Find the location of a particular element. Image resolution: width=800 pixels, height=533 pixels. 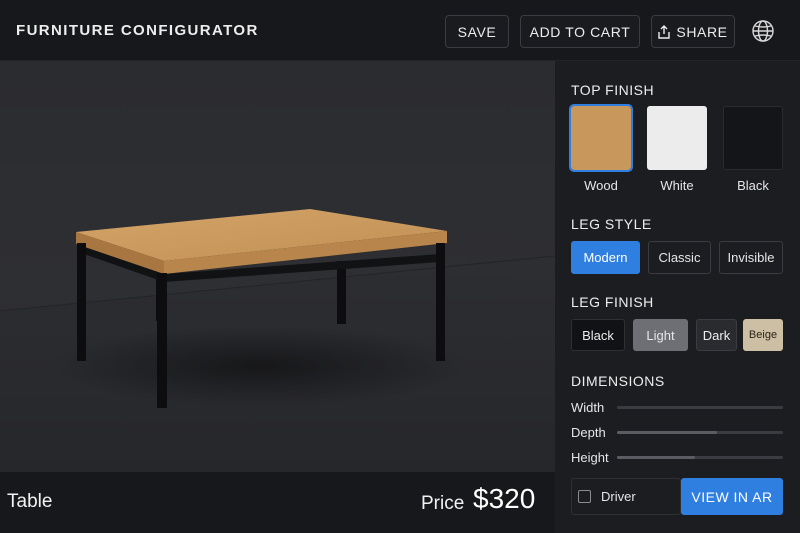

leg-finish-dark: Dark is located at coordinates (716, 335).